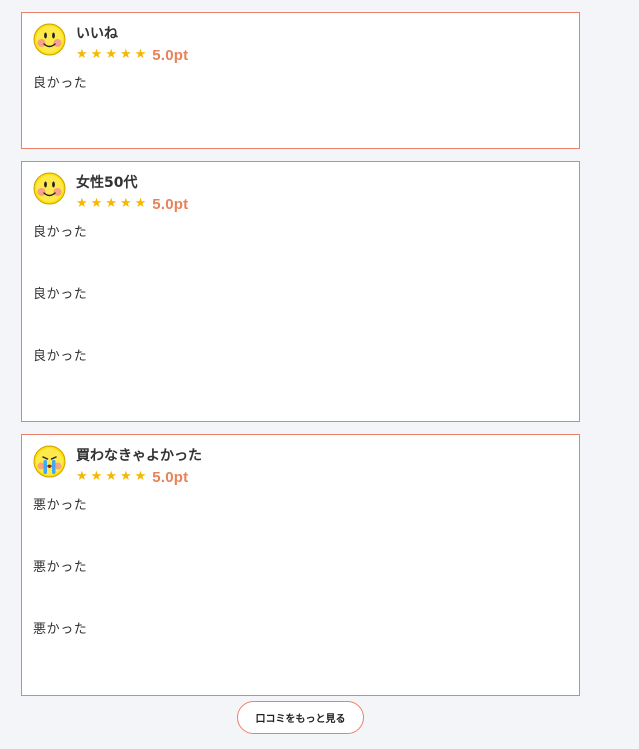 This screenshot has width=639, height=749. Describe the element at coordinates (300, 51) in the screenshot. I see `review-header: いいね ★ ★ ★ ★ ★ 5.0pt` at that location.